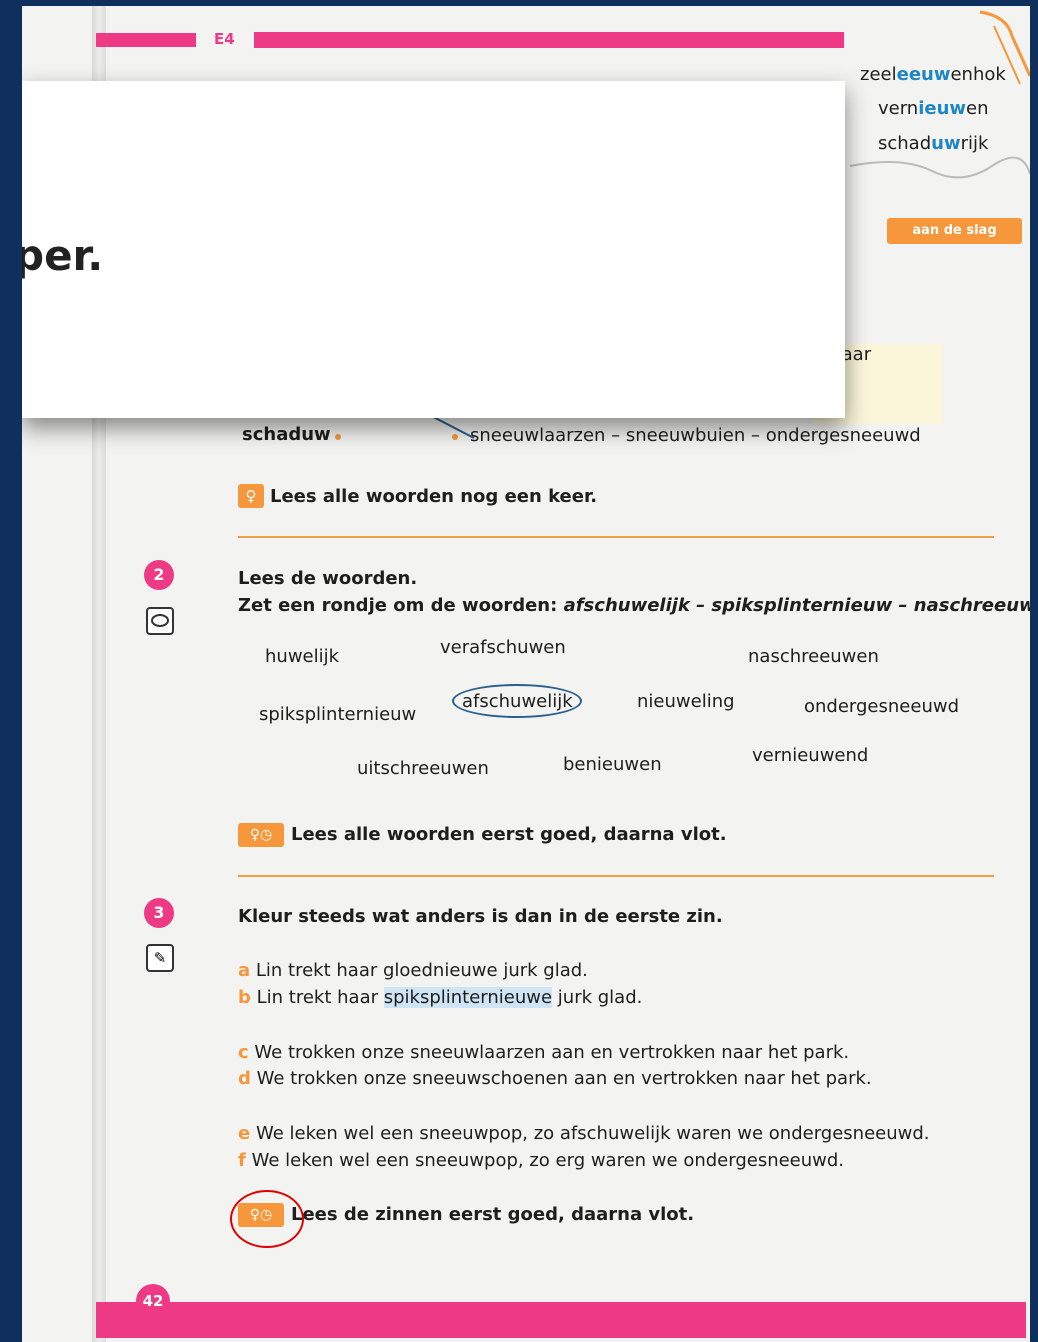  I want to click on exercise3-number: 3, so click(159, 913).